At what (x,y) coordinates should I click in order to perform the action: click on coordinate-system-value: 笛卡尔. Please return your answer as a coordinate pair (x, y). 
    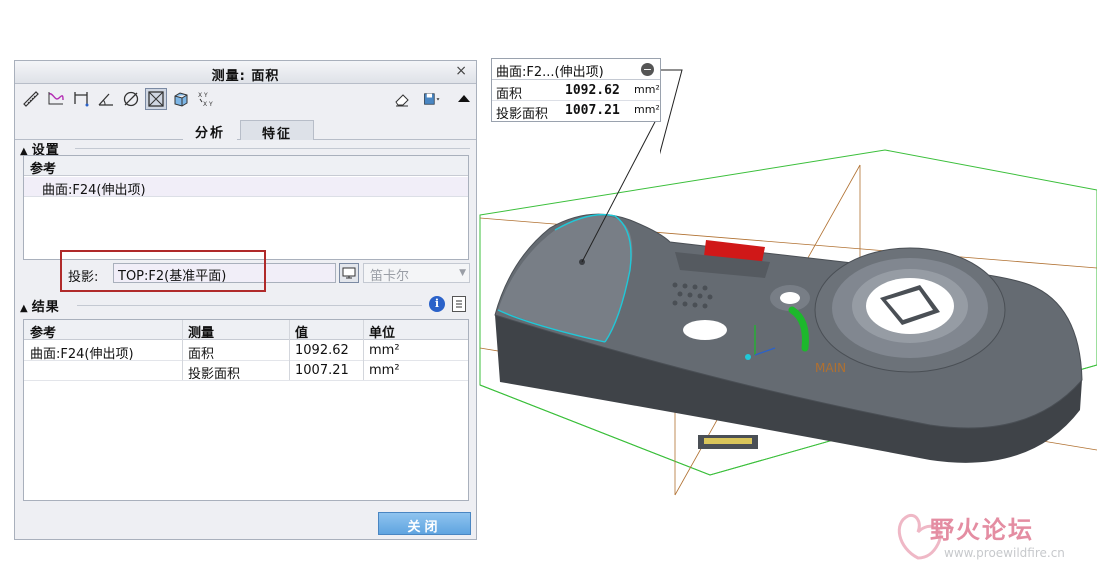
    Looking at the image, I should click on (390, 276).